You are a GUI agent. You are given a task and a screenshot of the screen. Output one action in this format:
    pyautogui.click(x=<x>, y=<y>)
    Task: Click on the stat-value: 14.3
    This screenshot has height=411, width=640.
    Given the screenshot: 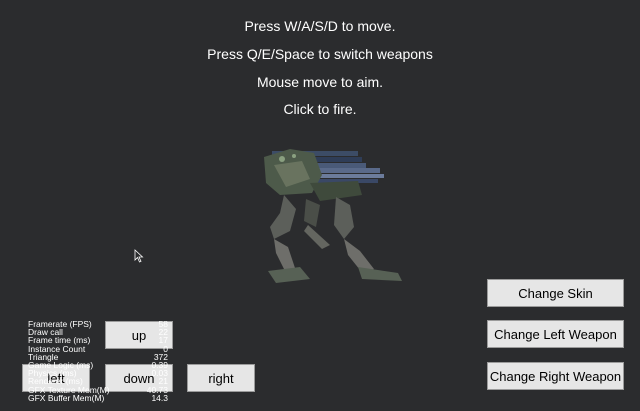 What is the action you would take?
    pyautogui.click(x=159, y=397)
    